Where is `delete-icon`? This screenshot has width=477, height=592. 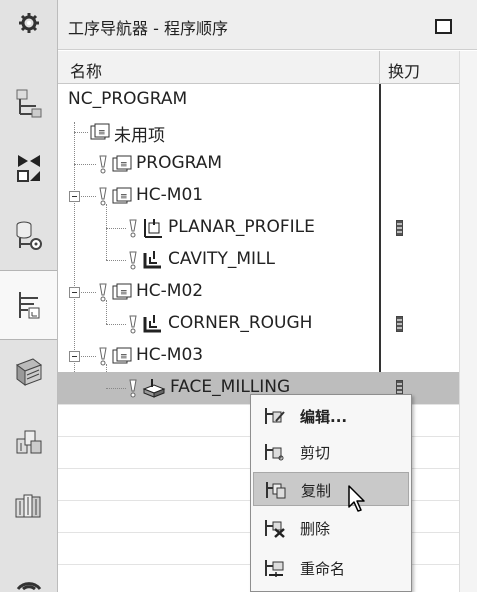
delete-icon is located at coordinates (275, 529).